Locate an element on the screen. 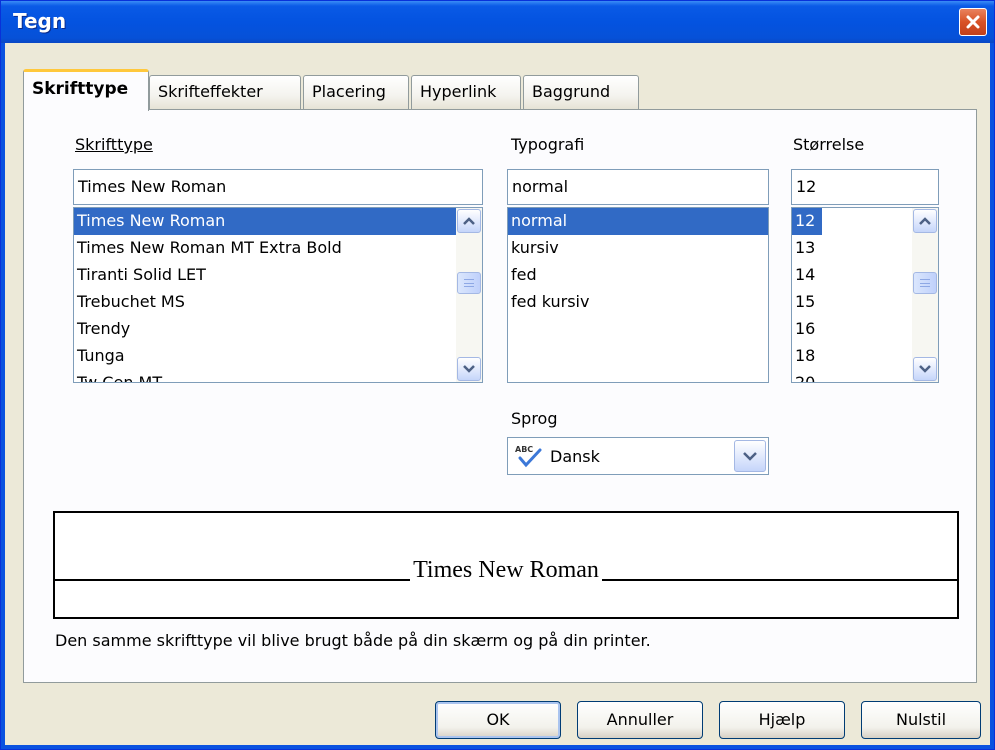  typeface-label: Typografi is located at coordinates (548, 144).